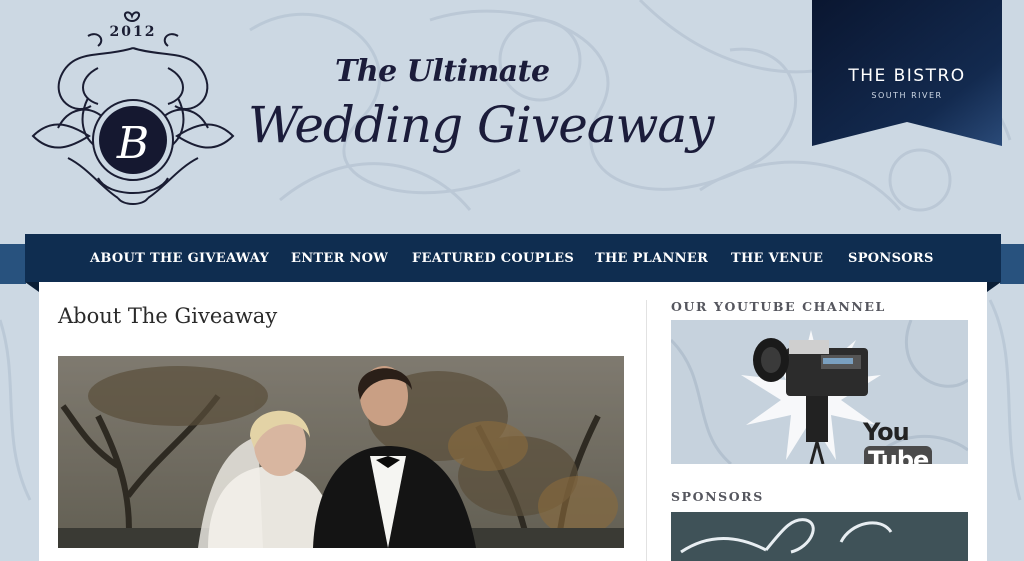  What do you see at coordinates (898, 455) in the screenshot?
I see `youtube-logo-tube: Tube` at bounding box center [898, 455].